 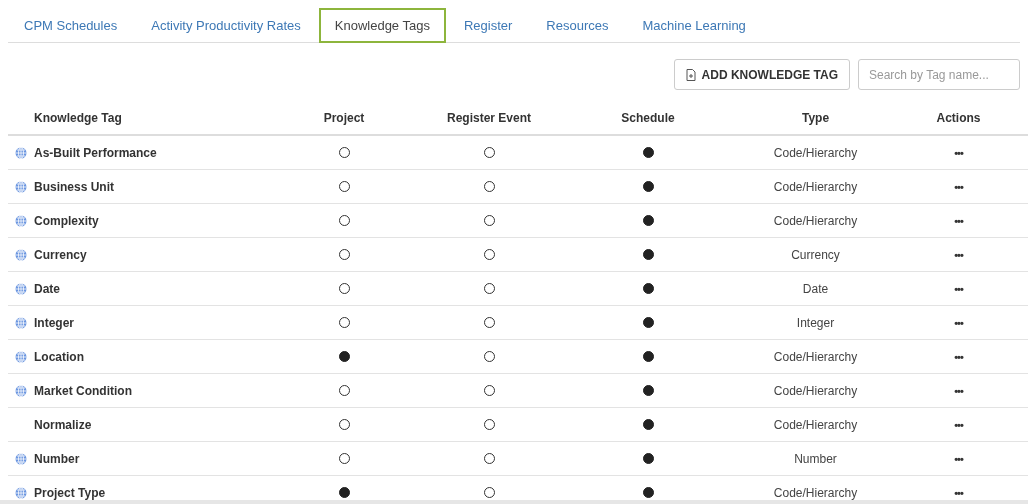 What do you see at coordinates (815, 322) in the screenshot?
I see `type-cell: Integer` at bounding box center [815, 322].